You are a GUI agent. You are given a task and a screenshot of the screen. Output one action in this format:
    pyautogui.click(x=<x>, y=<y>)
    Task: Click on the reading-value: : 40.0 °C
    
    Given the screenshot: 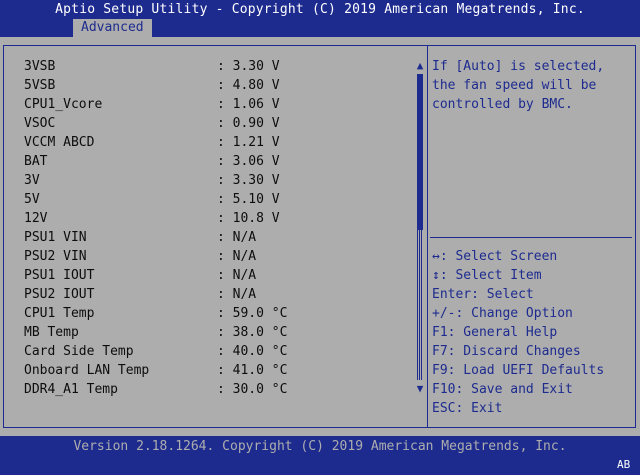 What is the action you would take?
    pyautogui.click(x=252, y=351)
    